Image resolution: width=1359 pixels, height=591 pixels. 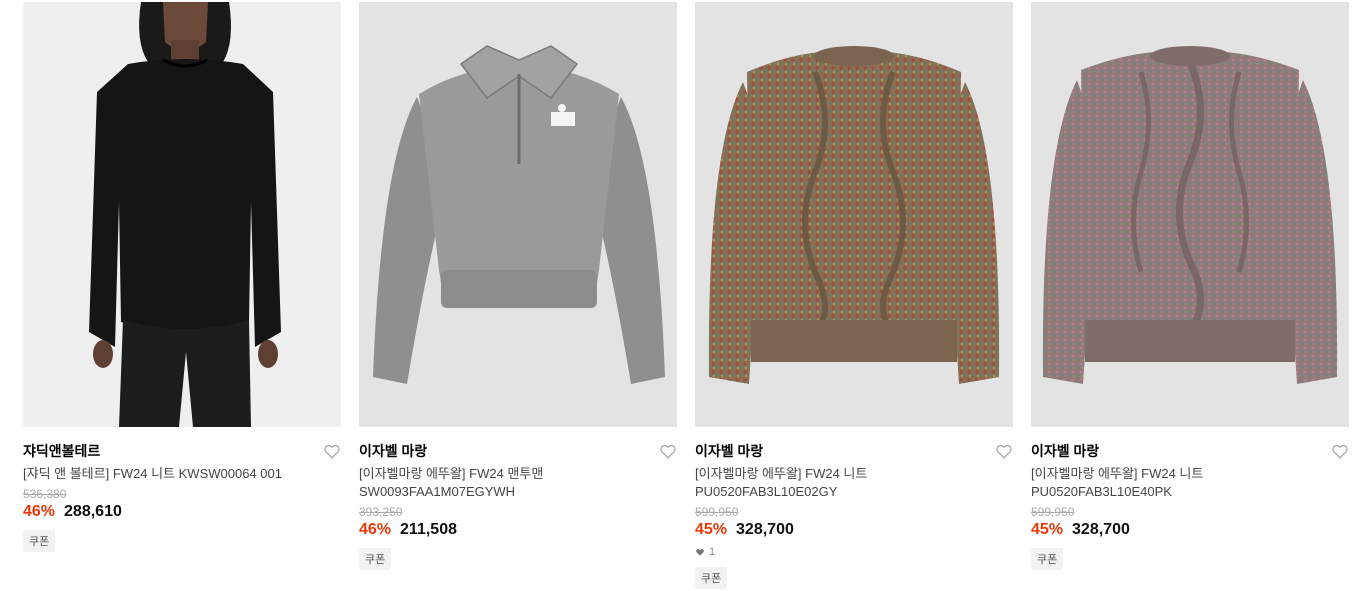 What do you see at coordinates (93, 511) in the screenshot?
I see `sale-price: 288,610` at bounding box center [93, 511].